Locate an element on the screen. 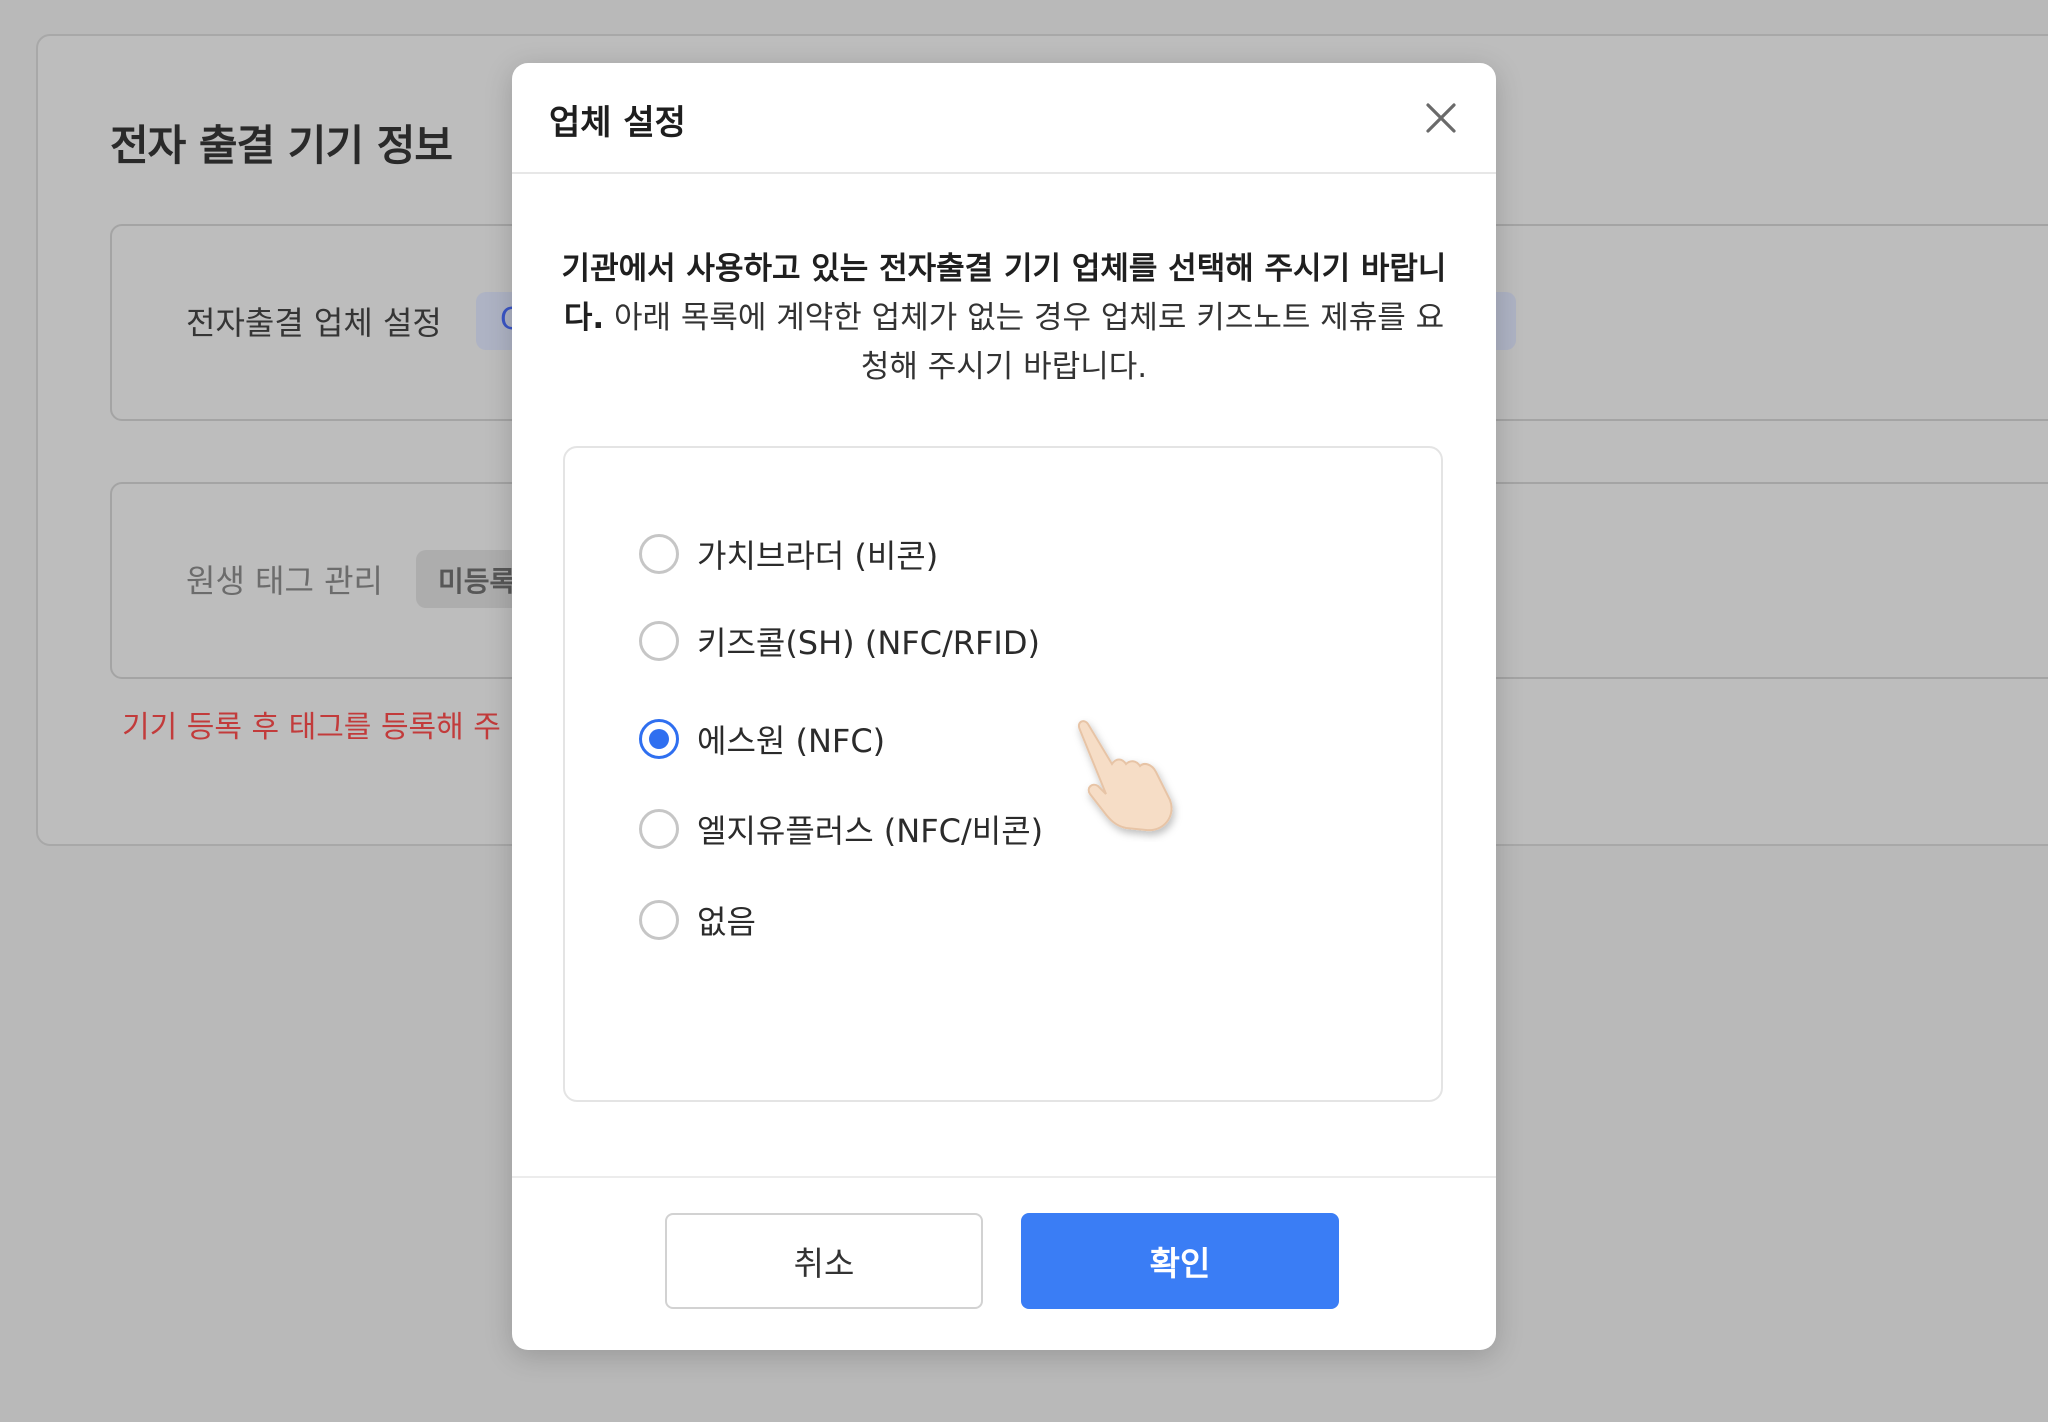 Image resolution: width=2048 pixels, height=1422 pixels. vendor-option-selected: 에스원 (NFC) is located at coordinates (762, 739).